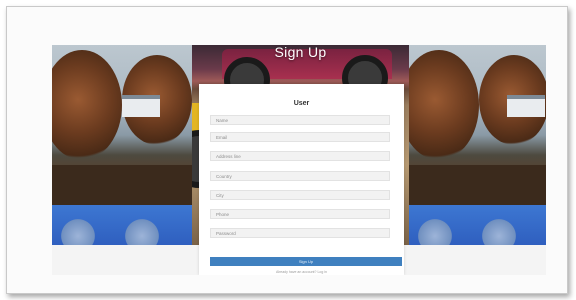 This screenshot has width=576, height=300. Describe the element at coordinates (301, 103) in the screenshot. I see `form-title: User` at that location.